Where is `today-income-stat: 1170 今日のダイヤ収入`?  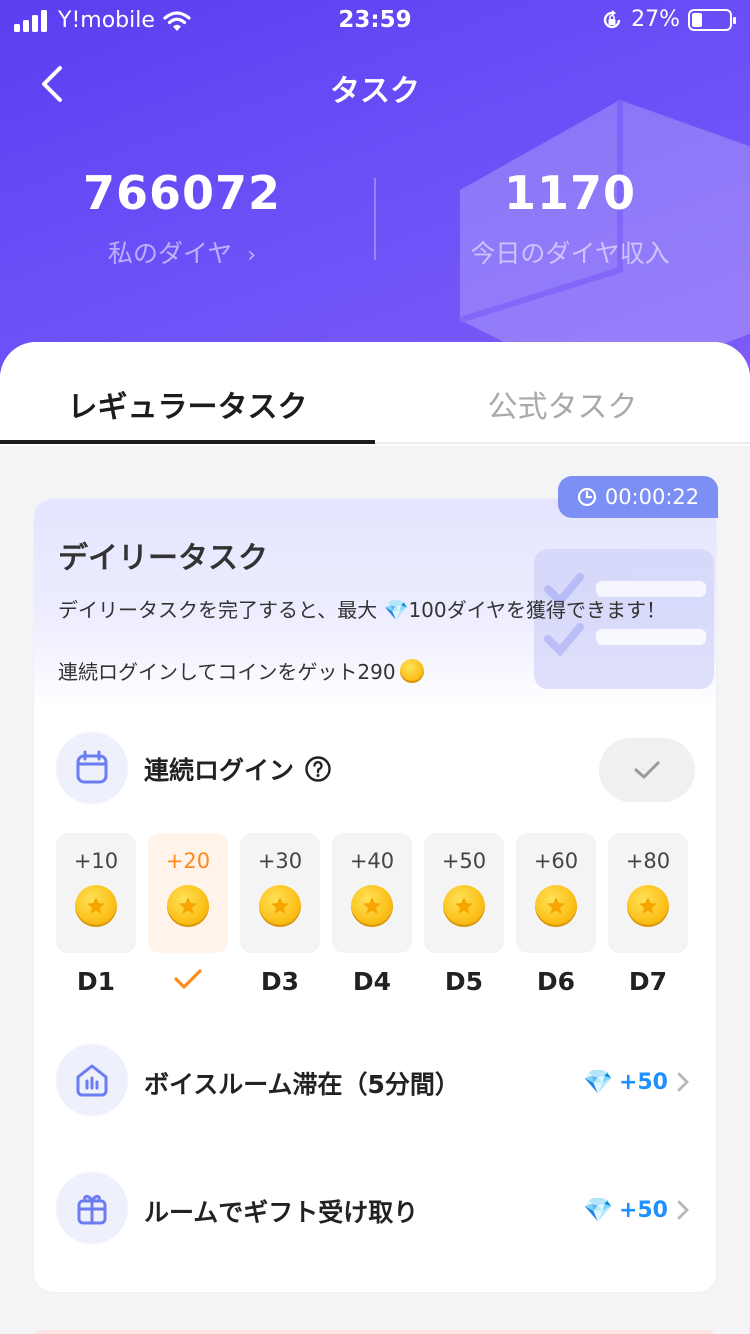 today-income-stat: 1170 今日のダイヤ収入 is located at coordinates (570, 218).